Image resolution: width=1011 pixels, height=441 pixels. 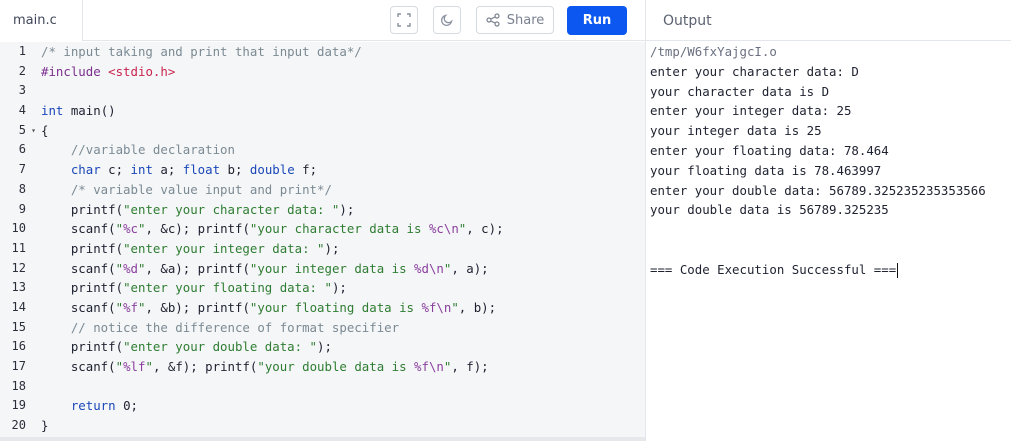 I want to click on code-line: printf("enter your character data: ");, so click(x=341, y=210).